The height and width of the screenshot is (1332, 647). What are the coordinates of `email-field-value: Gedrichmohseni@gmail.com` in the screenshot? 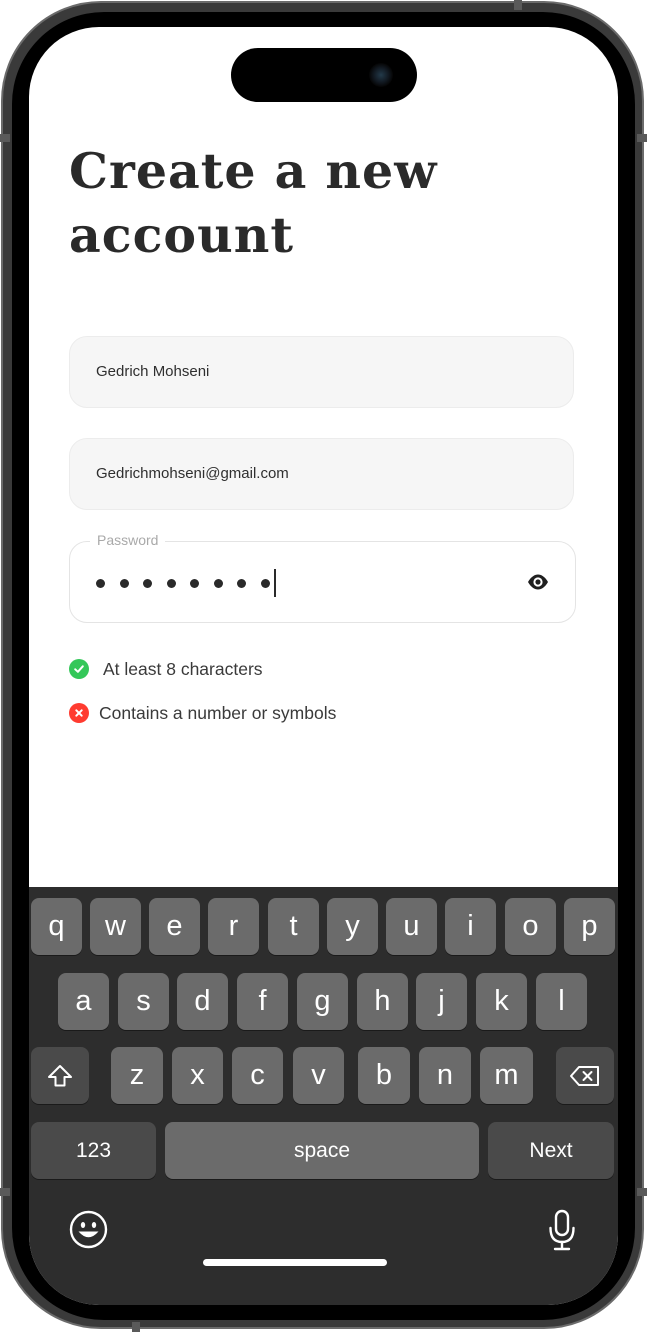 It's located at (192, 473).